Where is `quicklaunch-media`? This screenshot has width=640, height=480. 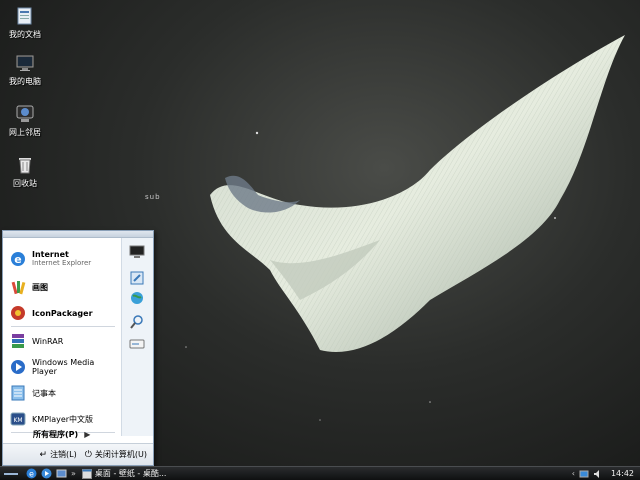 quicklaunch-media is located at coordinates (46, 474).